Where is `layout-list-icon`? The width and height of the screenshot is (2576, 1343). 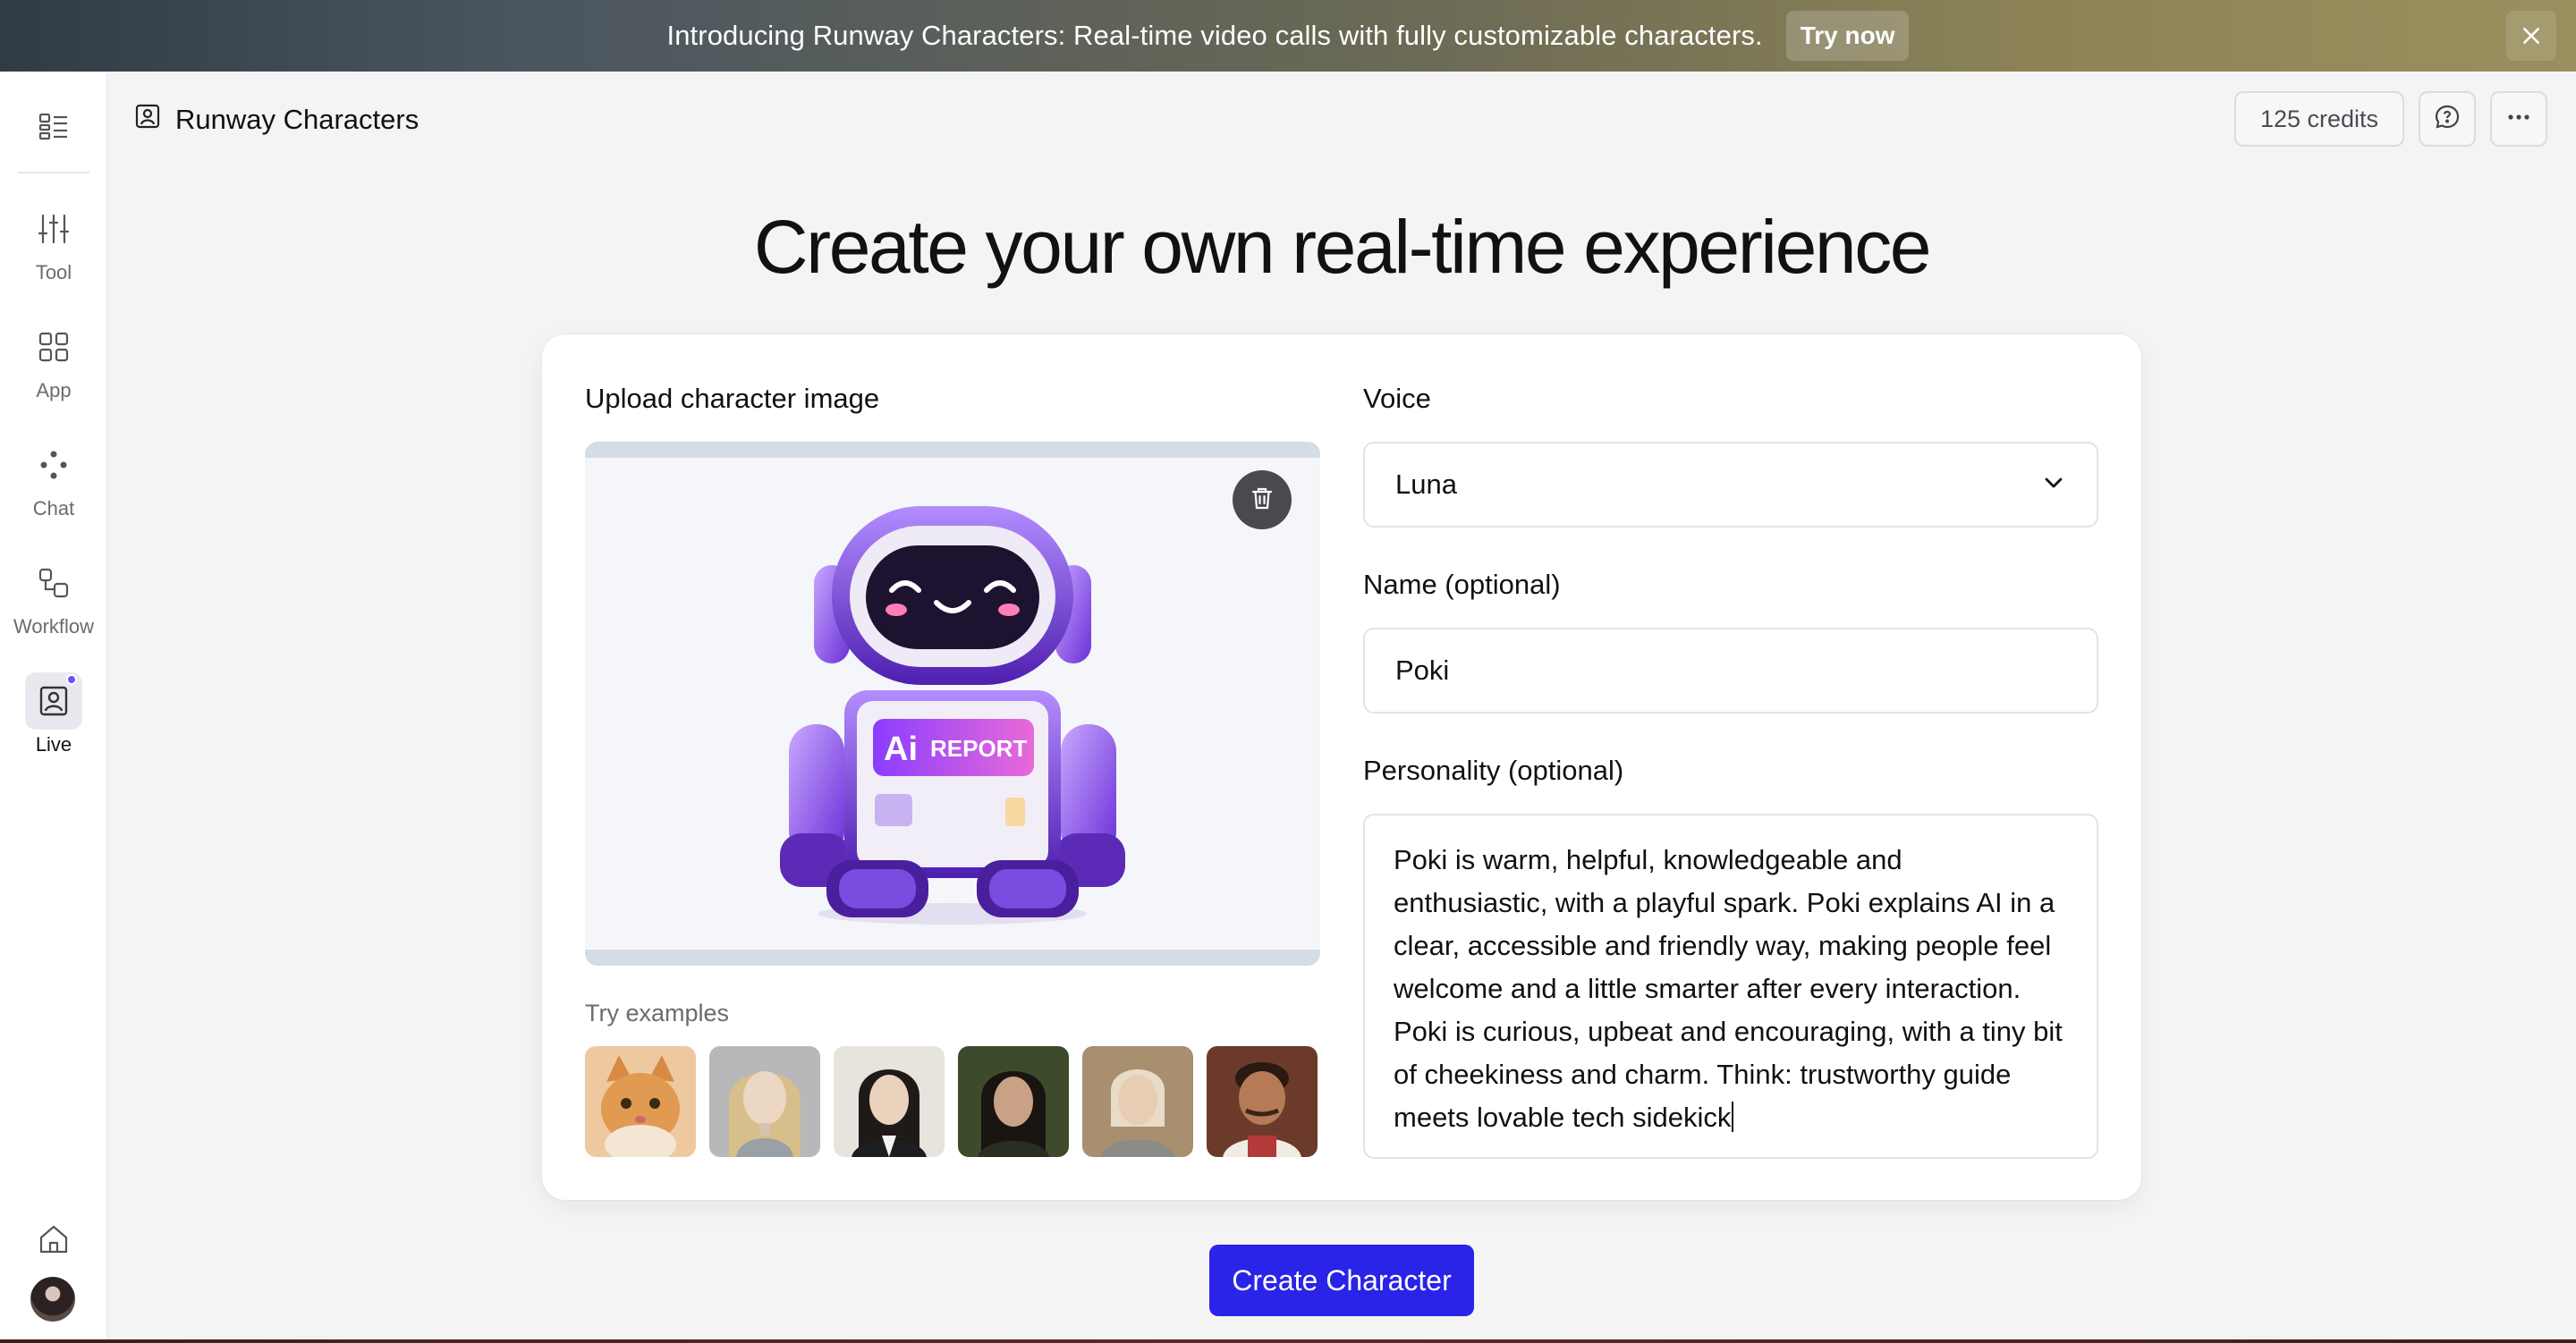
layout-list-icon is located at coordinates (53, 127).